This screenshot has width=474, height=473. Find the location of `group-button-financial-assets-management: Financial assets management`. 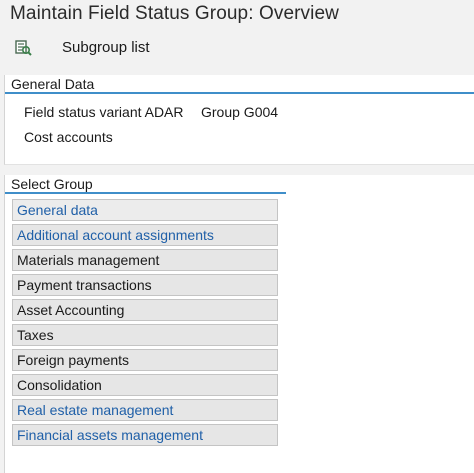

group-button-financial-assets-management: Financial assets management is located at coordinates (145, 435).